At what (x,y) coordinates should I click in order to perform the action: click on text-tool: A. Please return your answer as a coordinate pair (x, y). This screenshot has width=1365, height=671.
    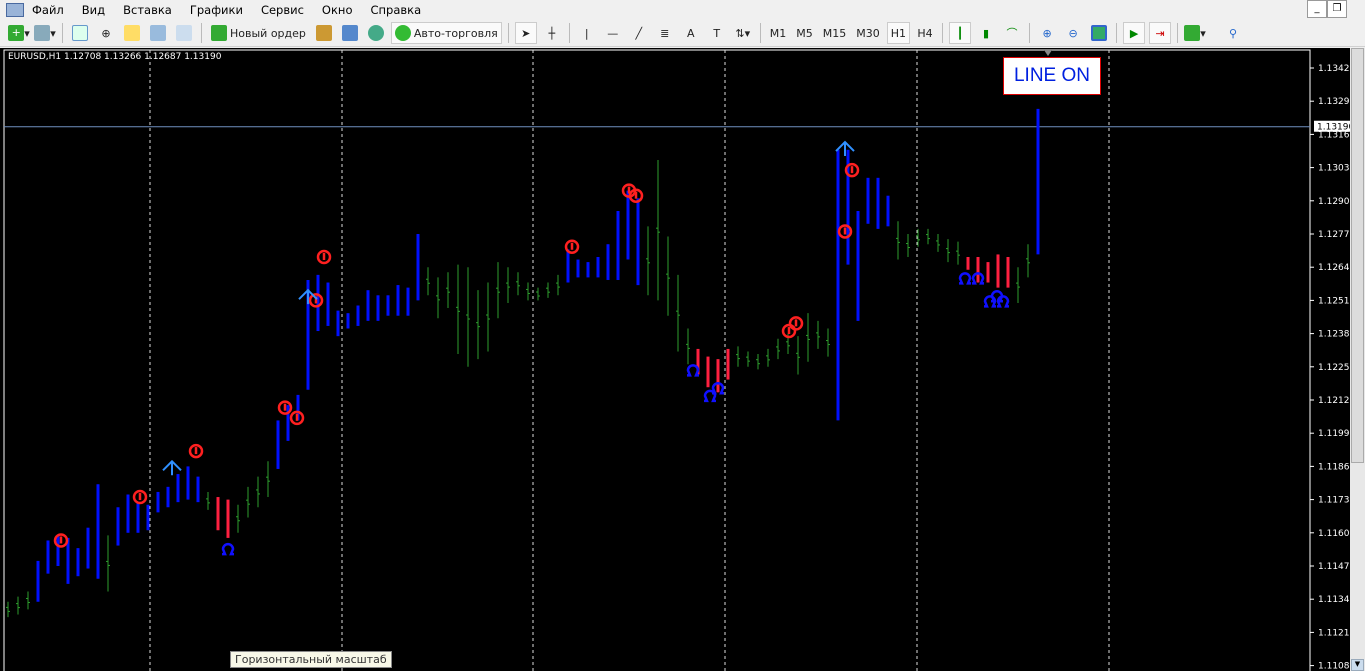
    Looking at the image, I should click on (691, 33).